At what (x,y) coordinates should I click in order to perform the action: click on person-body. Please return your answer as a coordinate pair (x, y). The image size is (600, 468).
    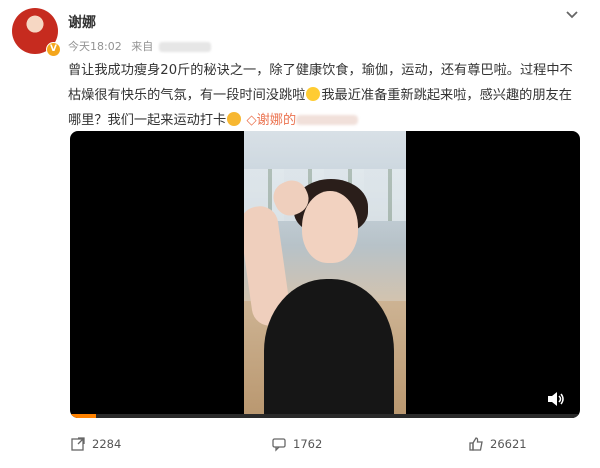
    Looking at the image, I should click on (329, 348).